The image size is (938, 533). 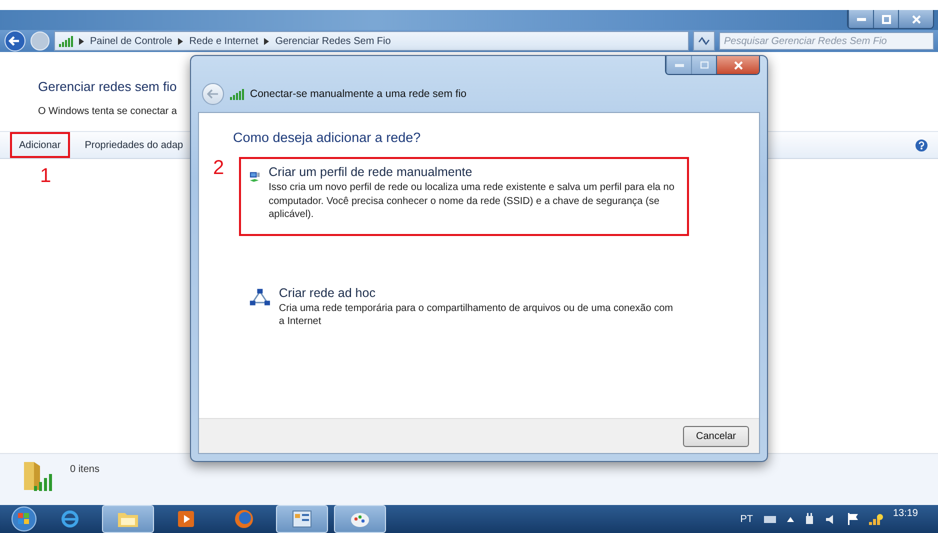 What do you see at coordinates (476, 315) in the screenshot?
I see `option-description: Cria uma rede temporária para o compartilhamento de arquivos ou de uma conexão com a Internet` at bounding box center [476, 315].